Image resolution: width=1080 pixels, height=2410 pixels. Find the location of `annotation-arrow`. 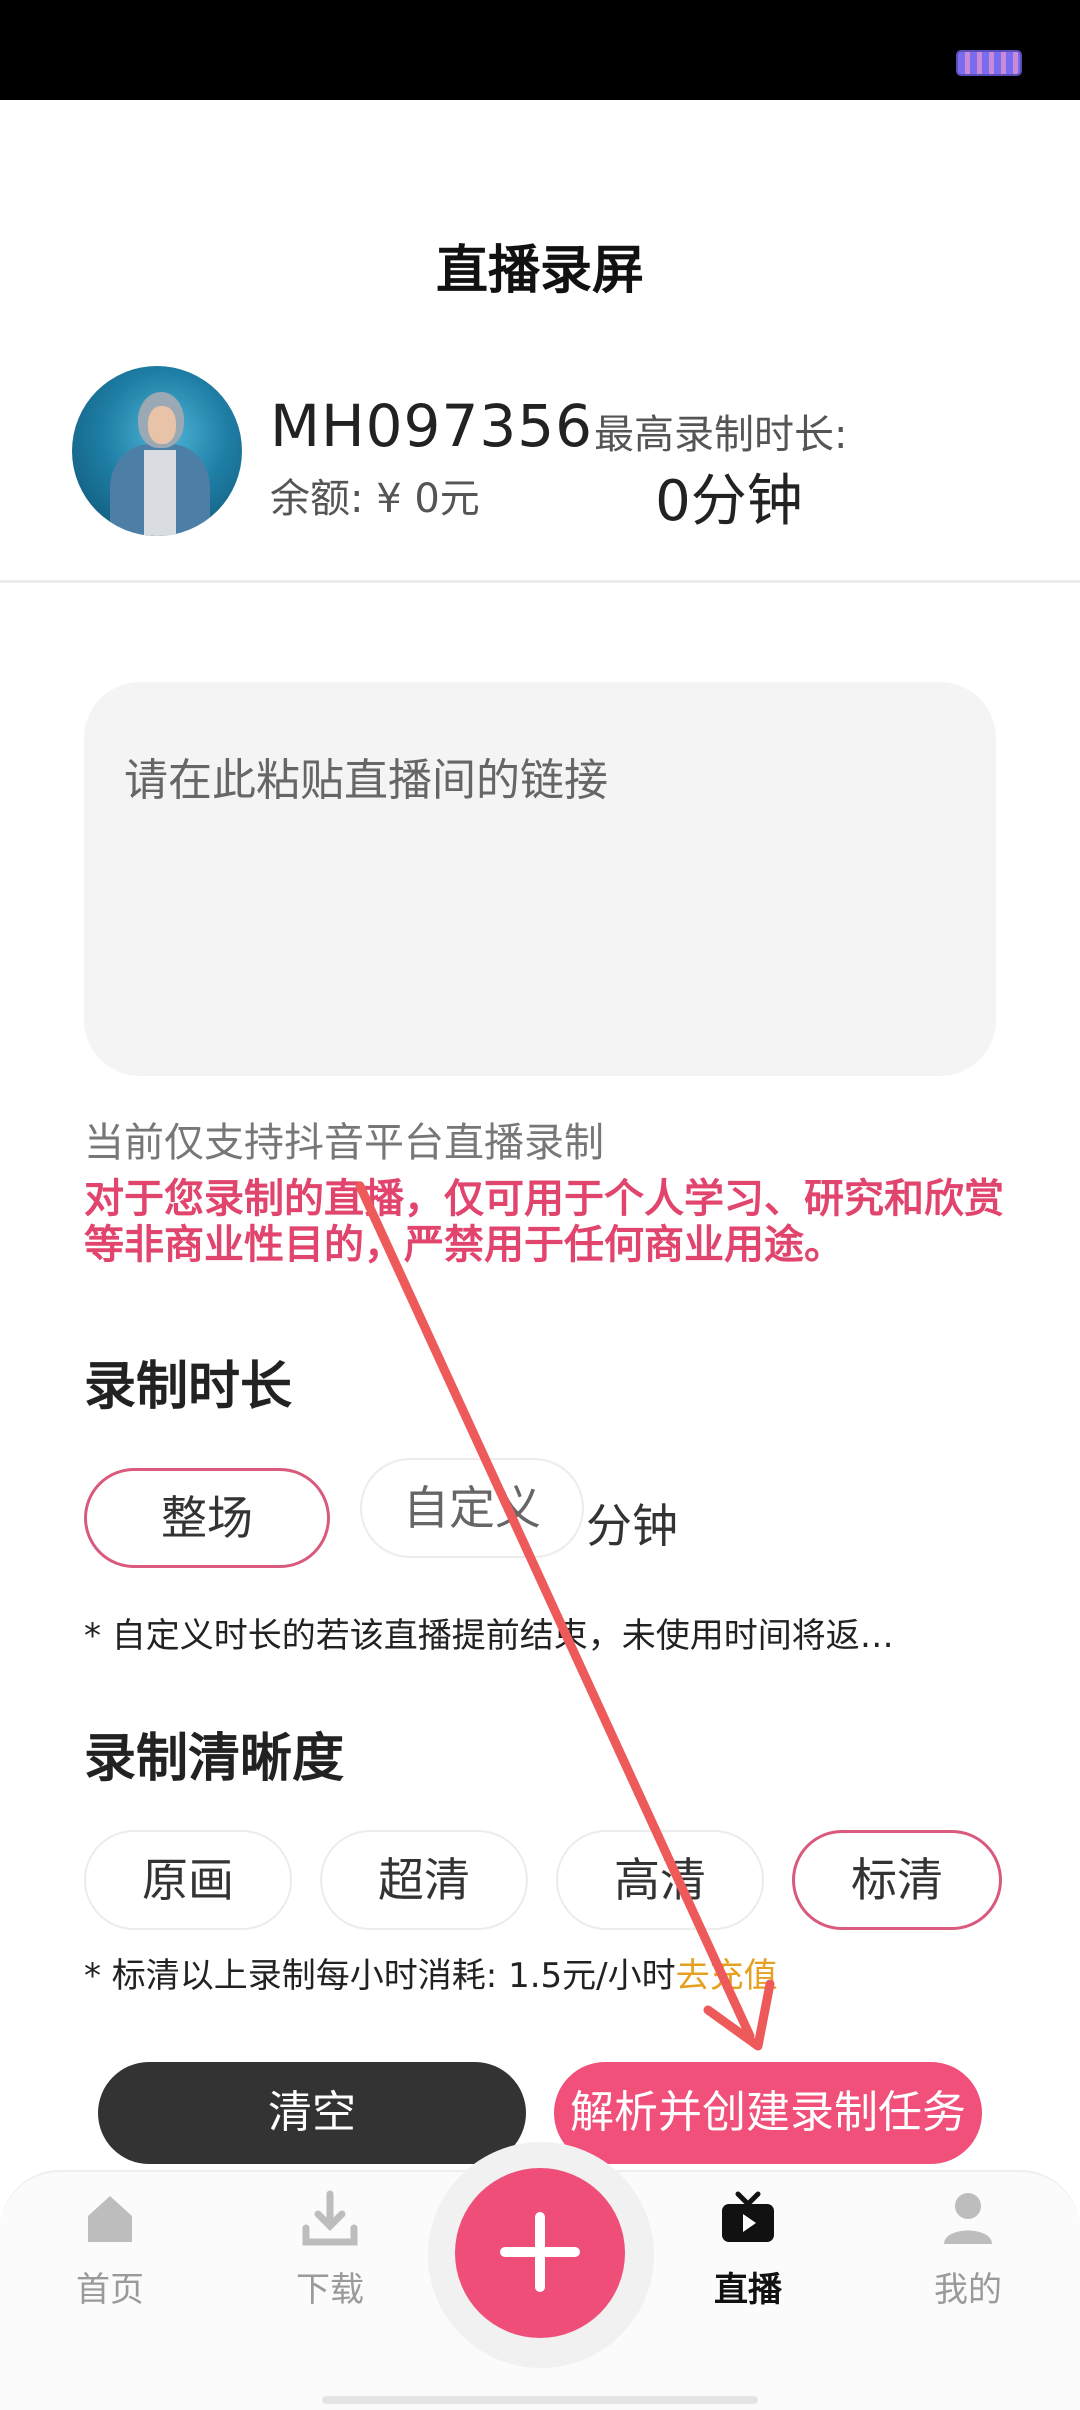

annotation-arrow is located at coordinates (565, 1616).